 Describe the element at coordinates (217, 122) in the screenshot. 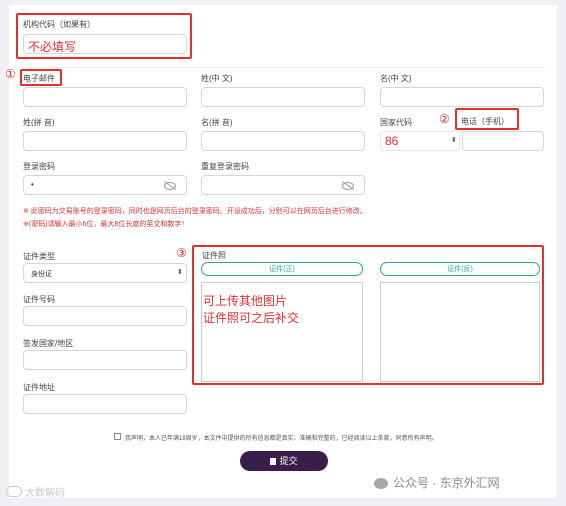

I see `given-py-label: 名(拼 音)` at that location.